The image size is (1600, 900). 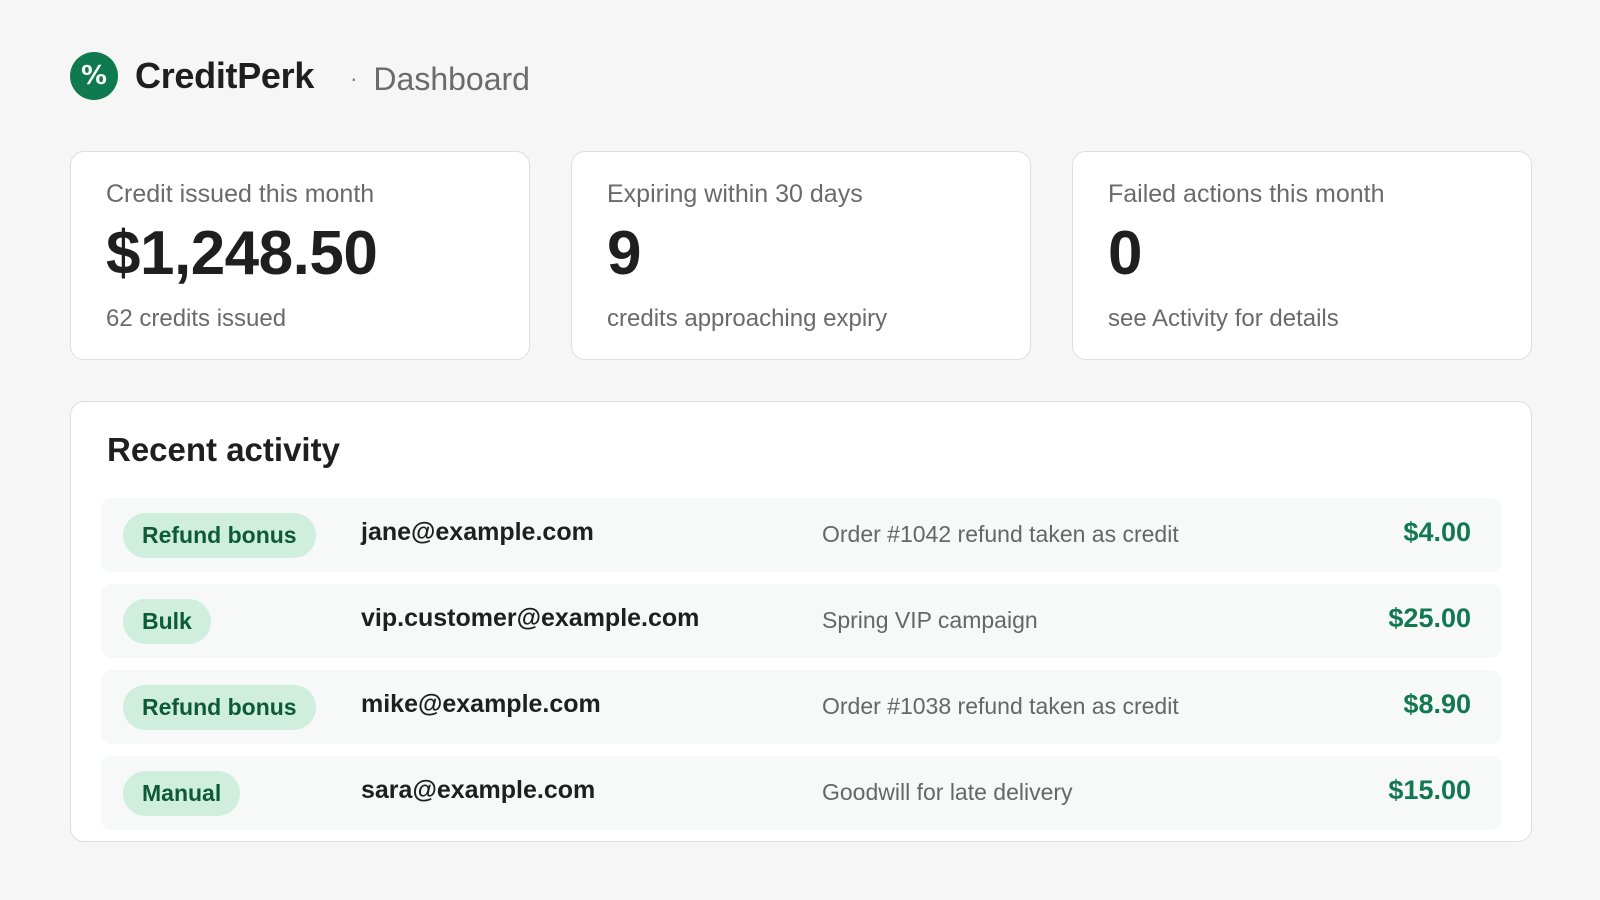 What do you see at coordinates (242, 253) in the screenshot?
I see `stat-value: $1,248.50` at bounding box center [242, 253].